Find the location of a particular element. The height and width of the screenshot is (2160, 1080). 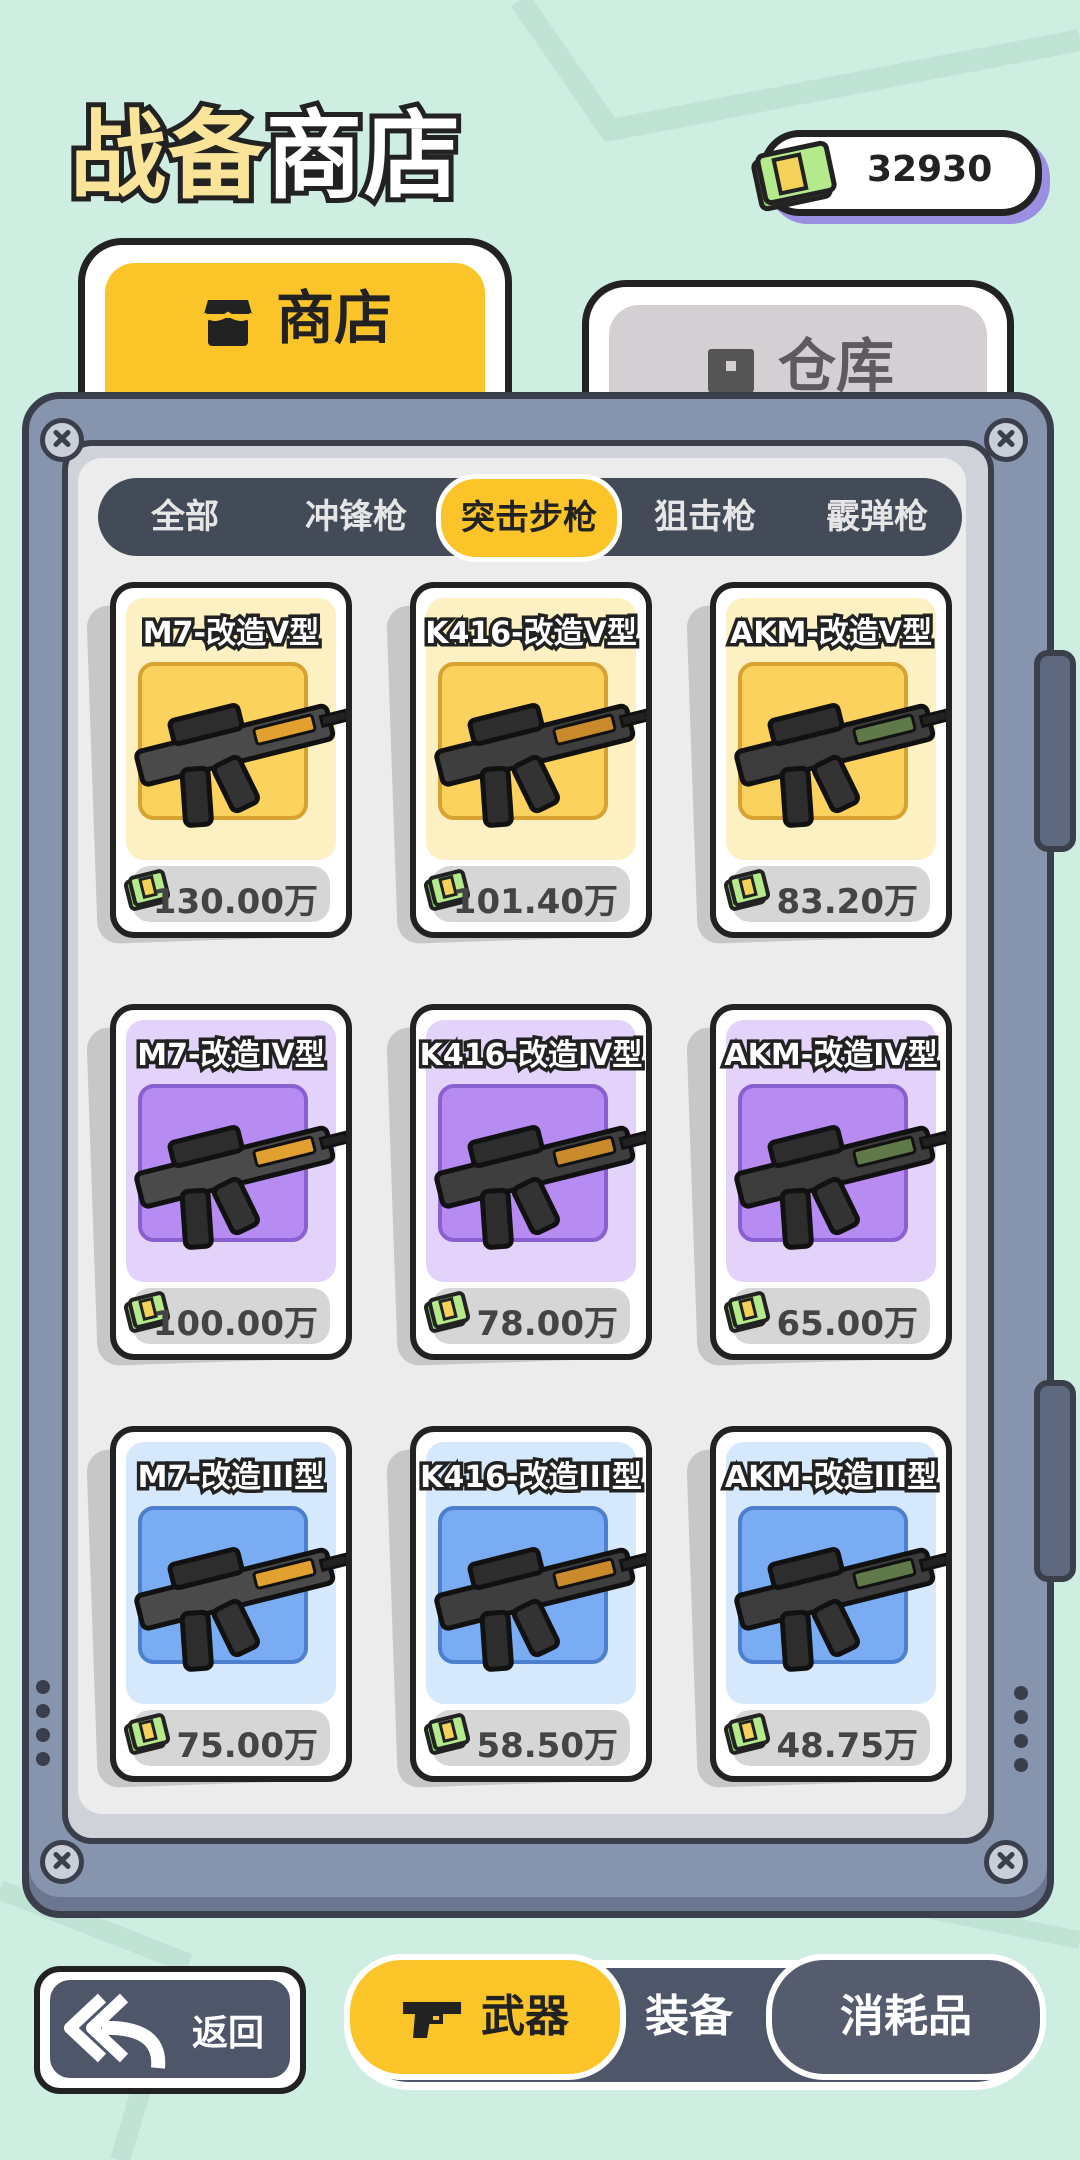

back-label: 返回 is located at coordinates (228, 2033).